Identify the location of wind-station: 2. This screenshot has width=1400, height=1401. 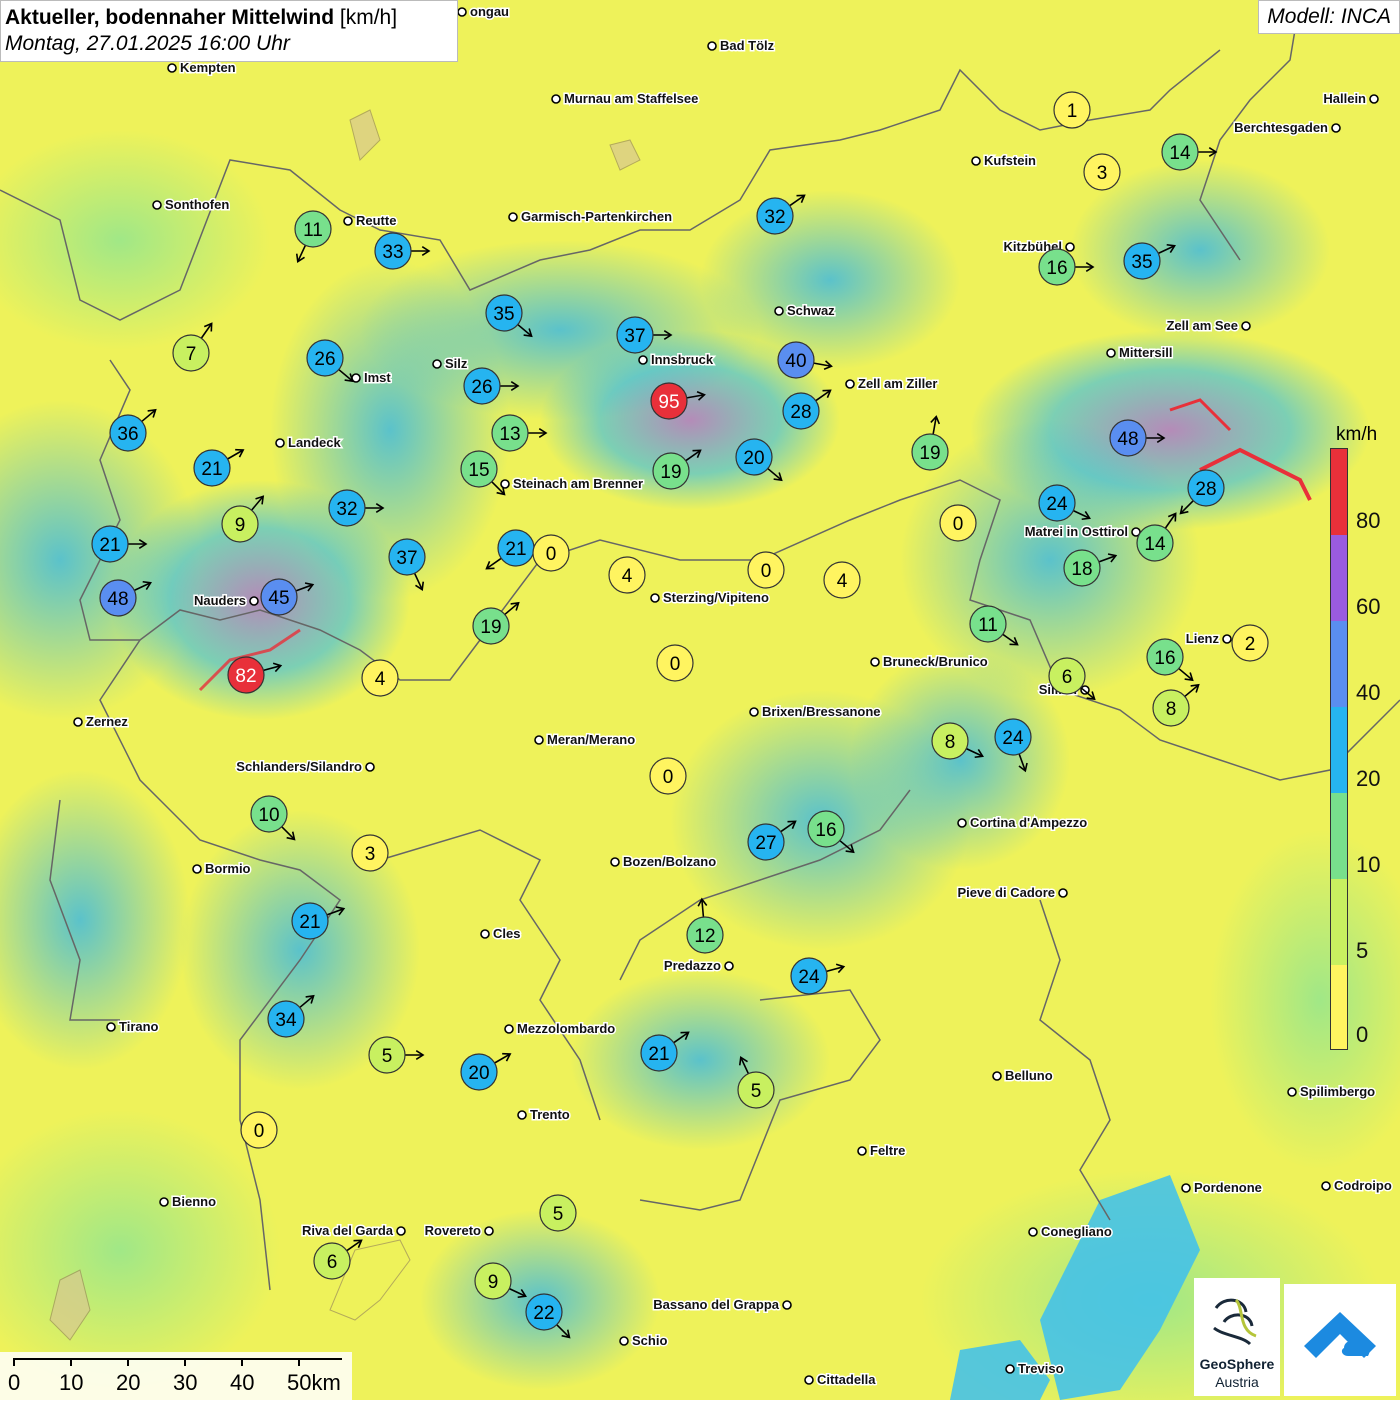
(1250, 643).